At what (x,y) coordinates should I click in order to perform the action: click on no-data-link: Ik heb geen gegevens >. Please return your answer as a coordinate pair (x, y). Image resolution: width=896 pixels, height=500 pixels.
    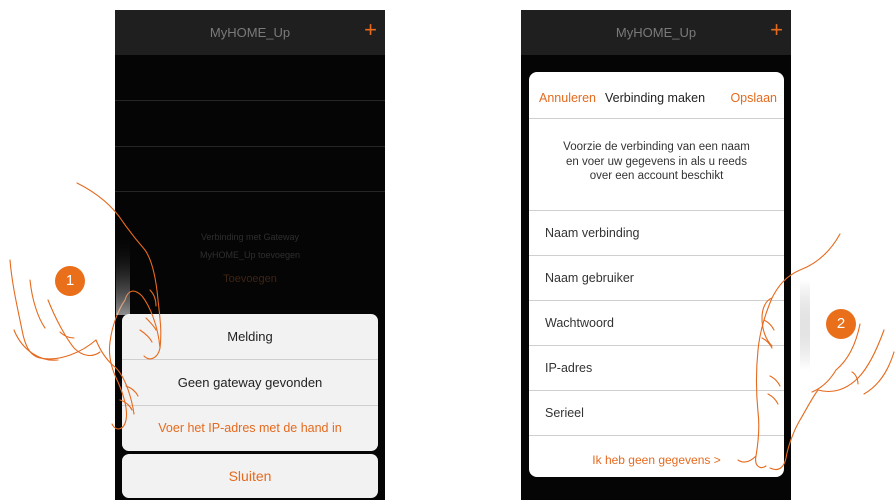
    Looking at the image, I should click on (656, 460).